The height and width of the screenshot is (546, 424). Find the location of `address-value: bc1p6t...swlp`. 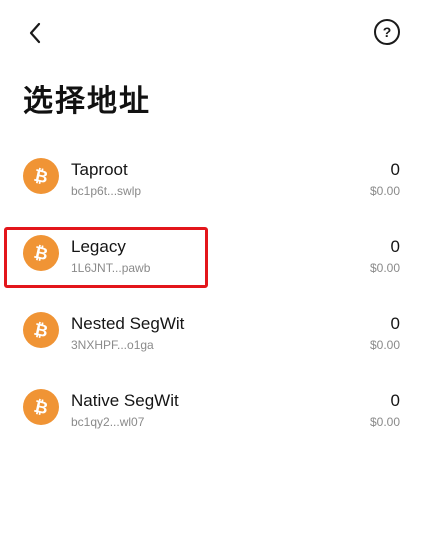

address-value: bc1p6t...swlp is located at coordinates (106, 191).